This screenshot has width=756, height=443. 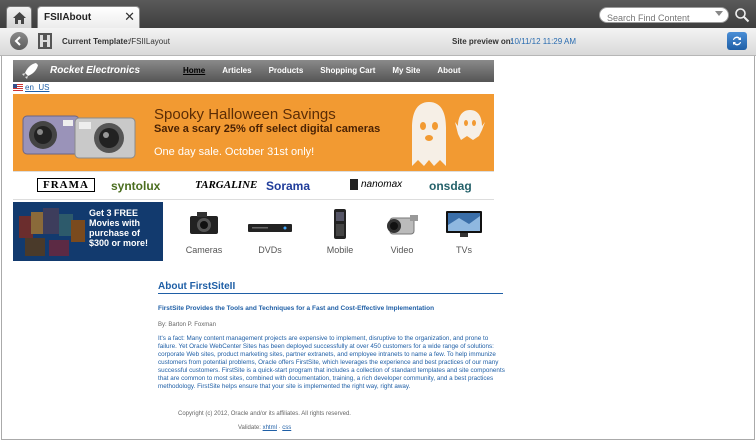 What do you see at coordinates (429, 134) in the screenshot?
I see `ghost-image` at bounding box center [429, 134].